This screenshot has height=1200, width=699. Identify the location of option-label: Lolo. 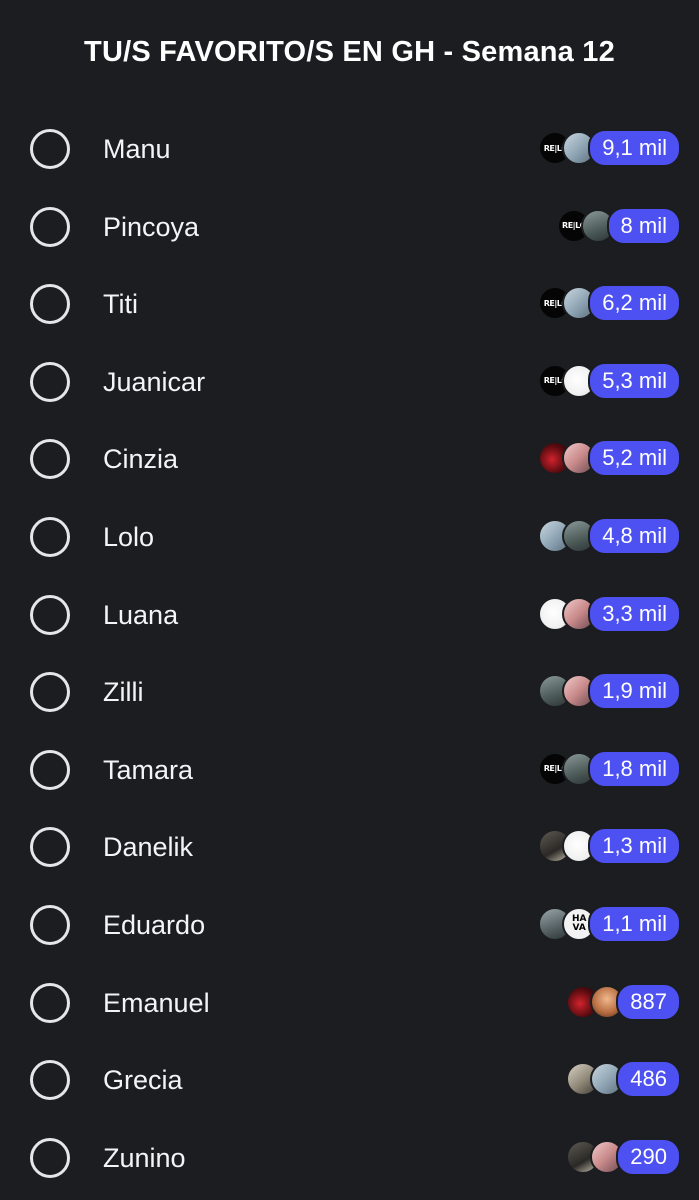
(129, 536).